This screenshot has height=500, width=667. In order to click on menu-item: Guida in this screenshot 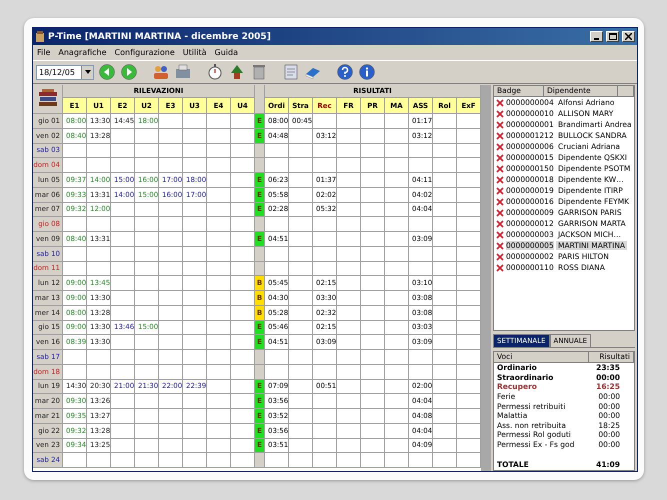, I will do `click(226, 52)`.